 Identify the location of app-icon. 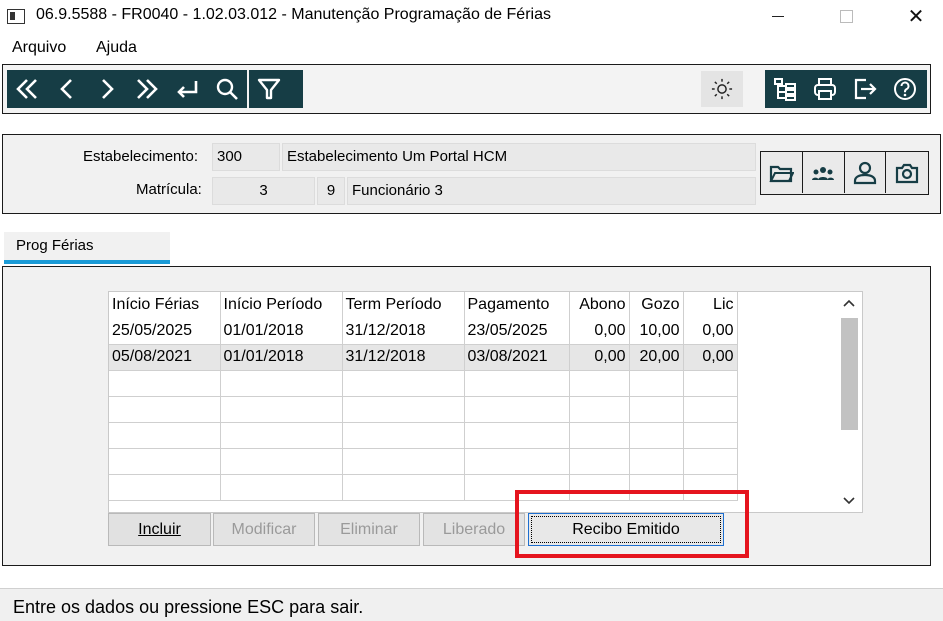
(16, 16).